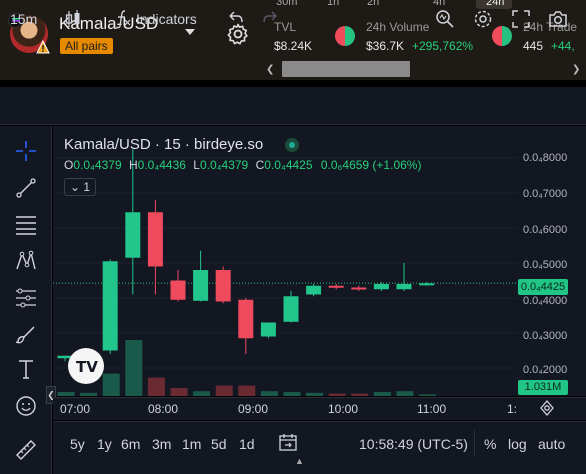 Image resolution: width=586 pixels, height=474 pixels. I want to click on range-1m: 1m, so click(191, 444).